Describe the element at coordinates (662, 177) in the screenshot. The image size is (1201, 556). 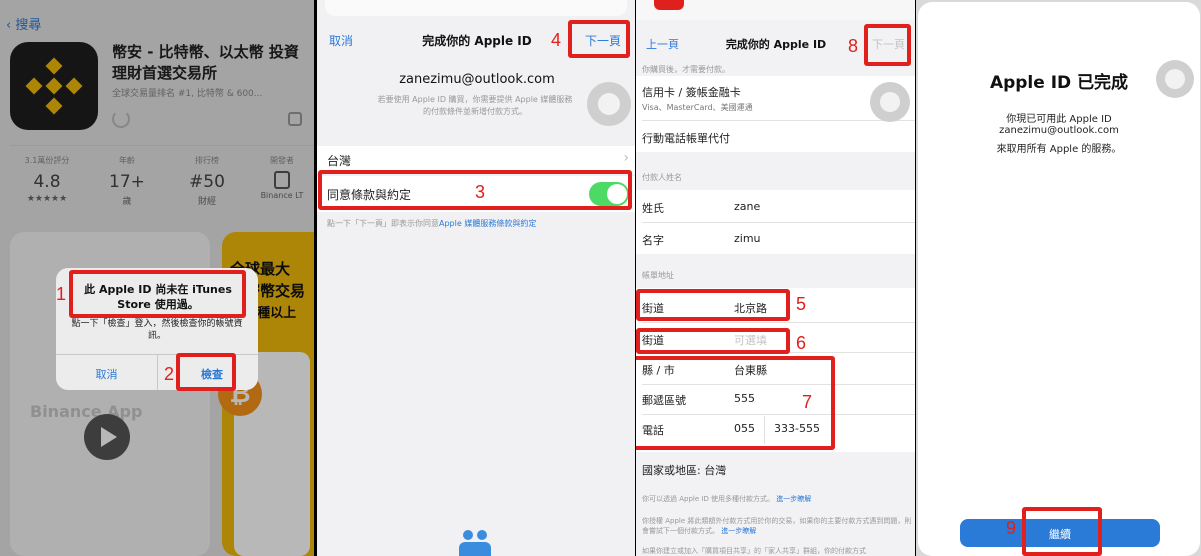
I see `payer-header: 付款人姓名` at that location.